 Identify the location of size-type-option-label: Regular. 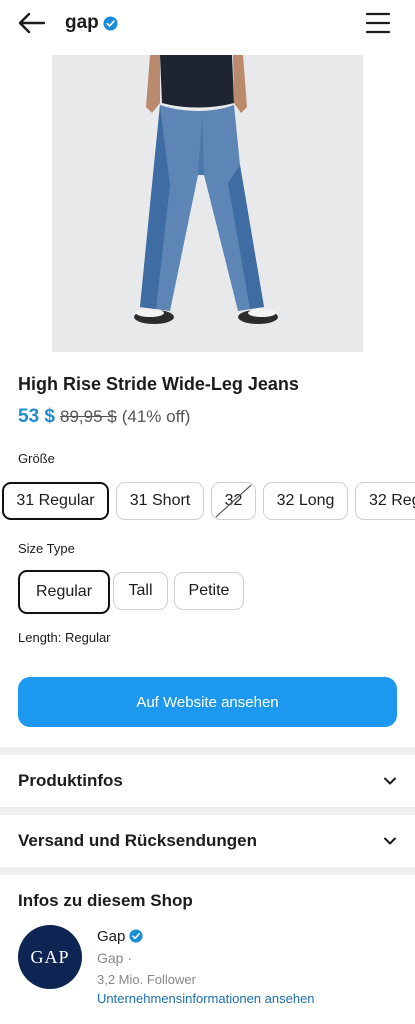
(64, 591).